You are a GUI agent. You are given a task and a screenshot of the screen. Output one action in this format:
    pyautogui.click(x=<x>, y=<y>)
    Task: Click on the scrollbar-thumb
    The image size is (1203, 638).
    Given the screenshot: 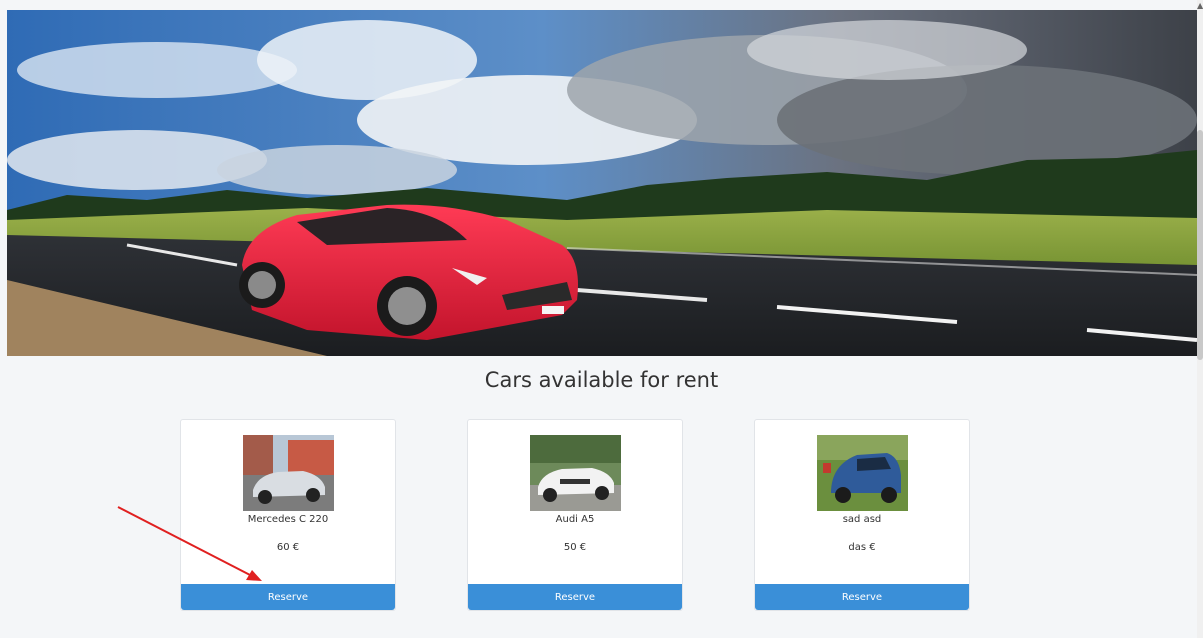 What is the action you would take?
    pyautogui.click(x=1200, y=245)
    